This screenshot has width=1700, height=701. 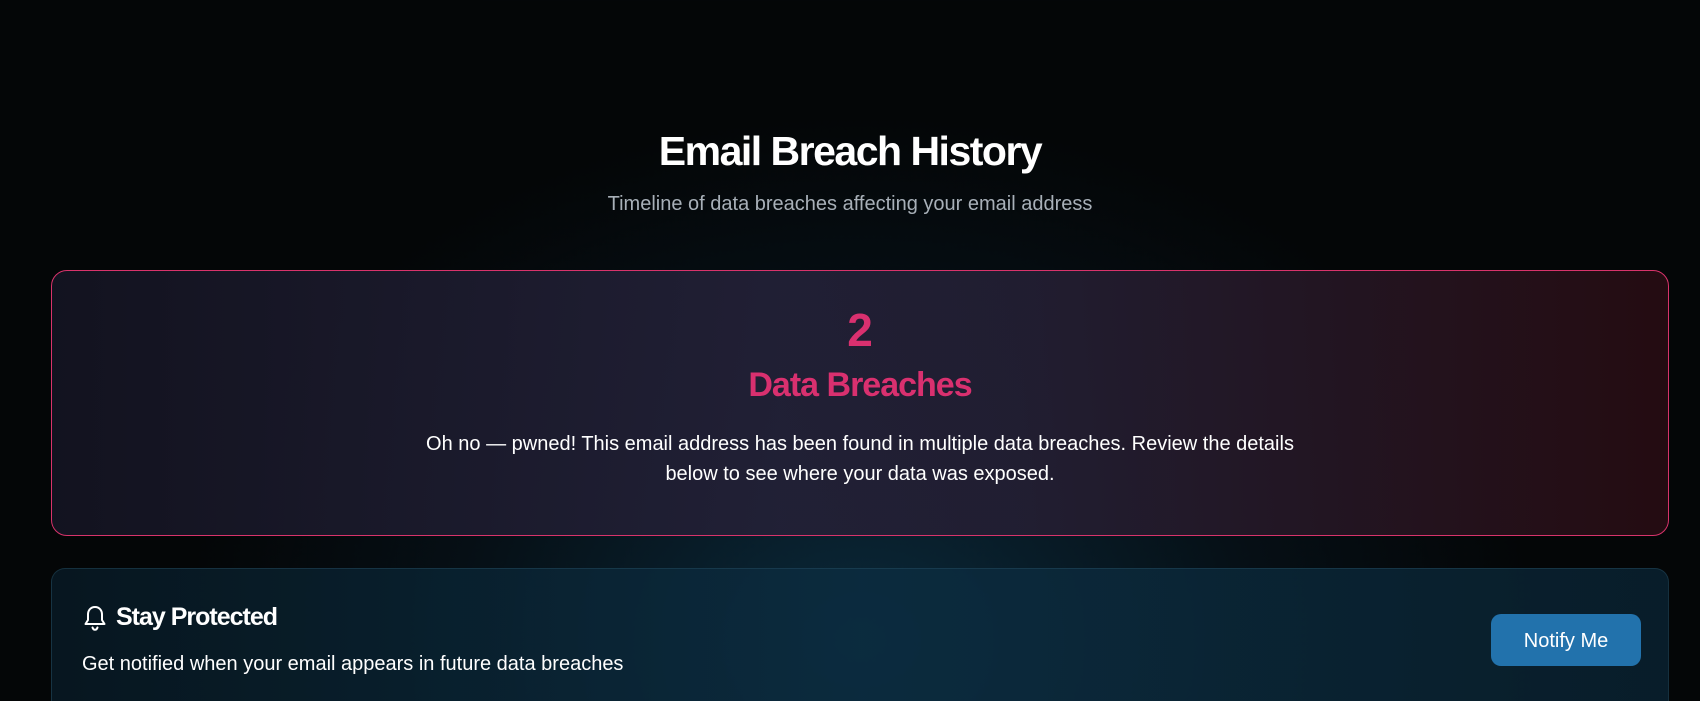 What do you see at coordinates (860, 330) in the screenshot?
I see `breach-count: 2` at bounding box center [860, 330].